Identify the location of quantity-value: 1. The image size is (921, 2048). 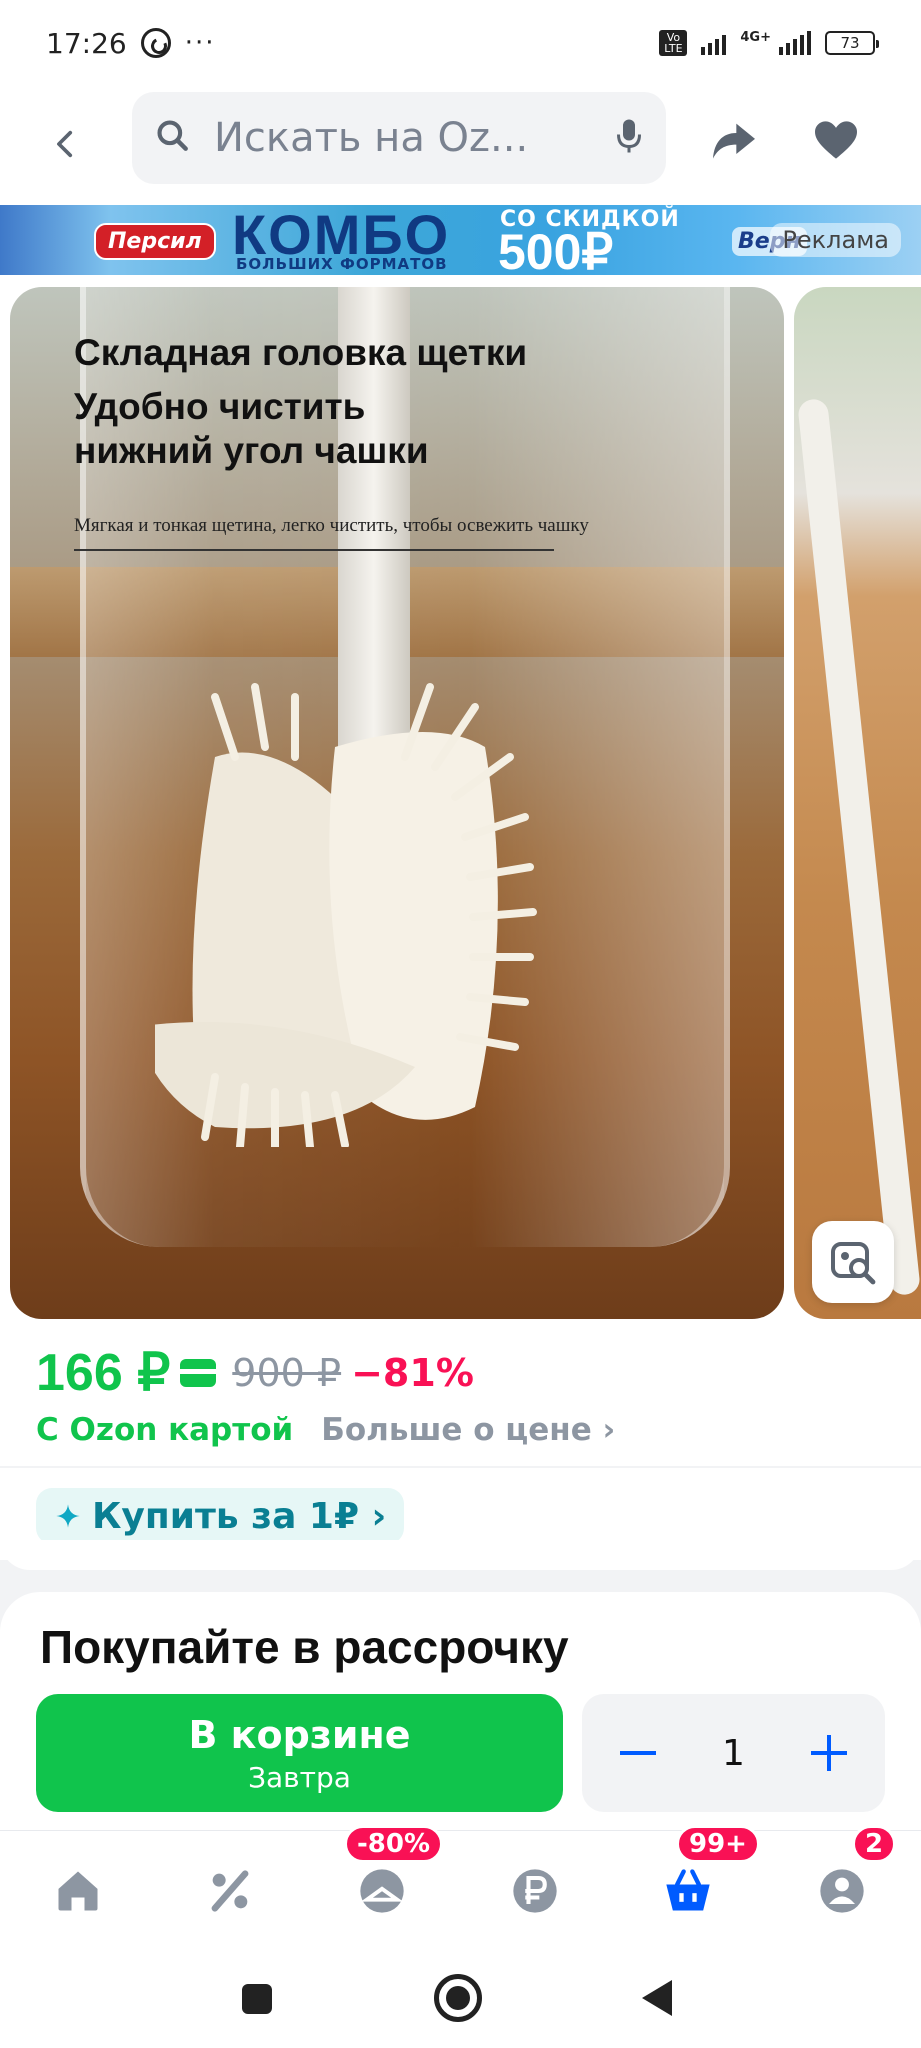
(733, 1753).